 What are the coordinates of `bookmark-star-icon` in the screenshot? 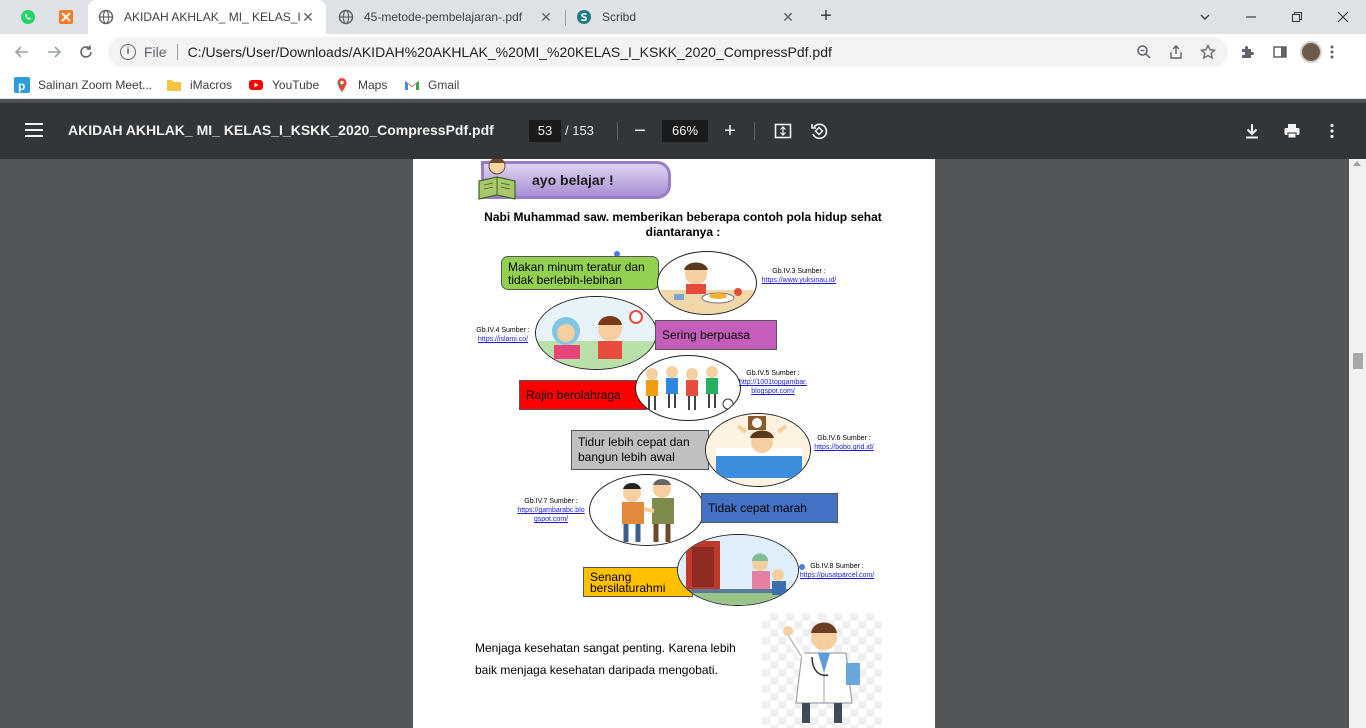 It's located at (1208, 52).